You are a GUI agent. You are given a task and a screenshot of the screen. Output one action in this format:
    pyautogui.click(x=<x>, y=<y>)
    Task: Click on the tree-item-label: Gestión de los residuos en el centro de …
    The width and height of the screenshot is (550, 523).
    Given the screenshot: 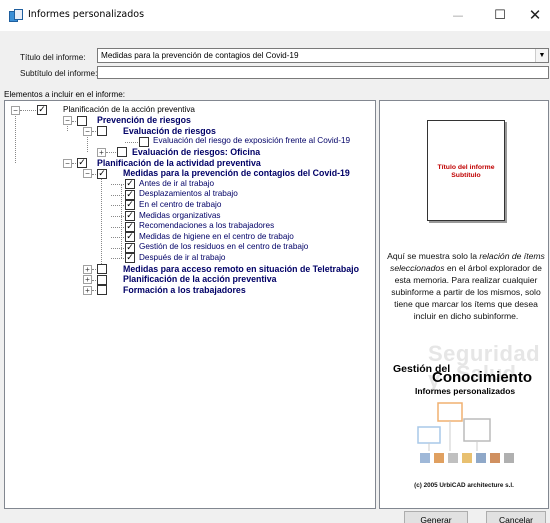 What is the action you would take?
    pyautogui.click(x=223, y=247)
    